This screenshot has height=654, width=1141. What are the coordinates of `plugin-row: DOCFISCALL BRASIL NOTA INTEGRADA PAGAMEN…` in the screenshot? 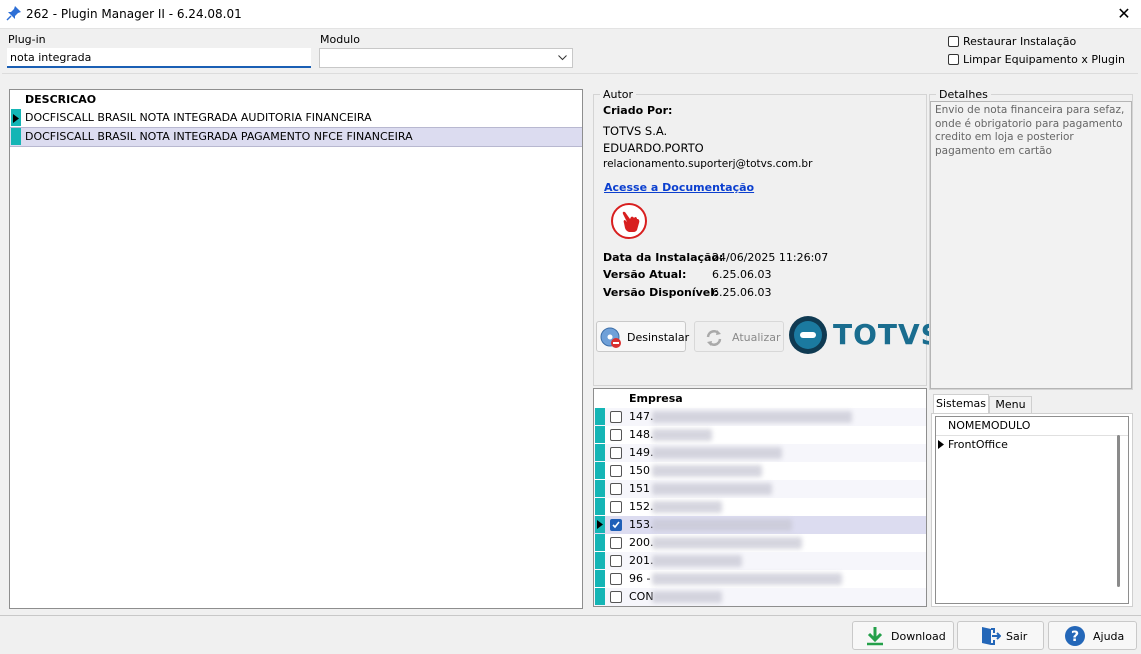 It's located at (296, 137).